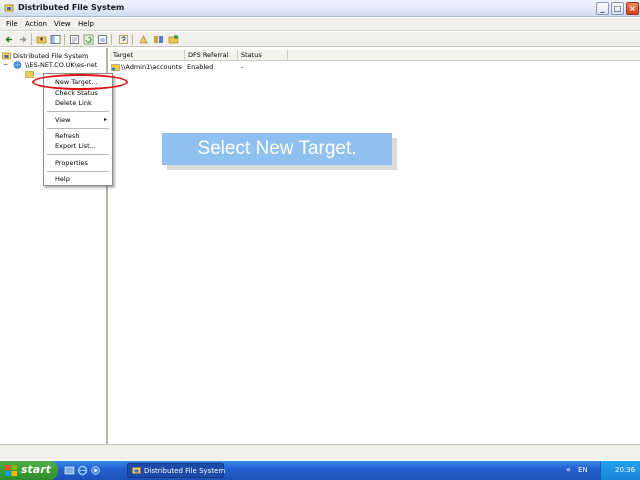 The image size is (640, 480). What do you see at coordinates (88, 39) in the screenshot?
I see `refresh-icon` at bounding box center [88, 39].